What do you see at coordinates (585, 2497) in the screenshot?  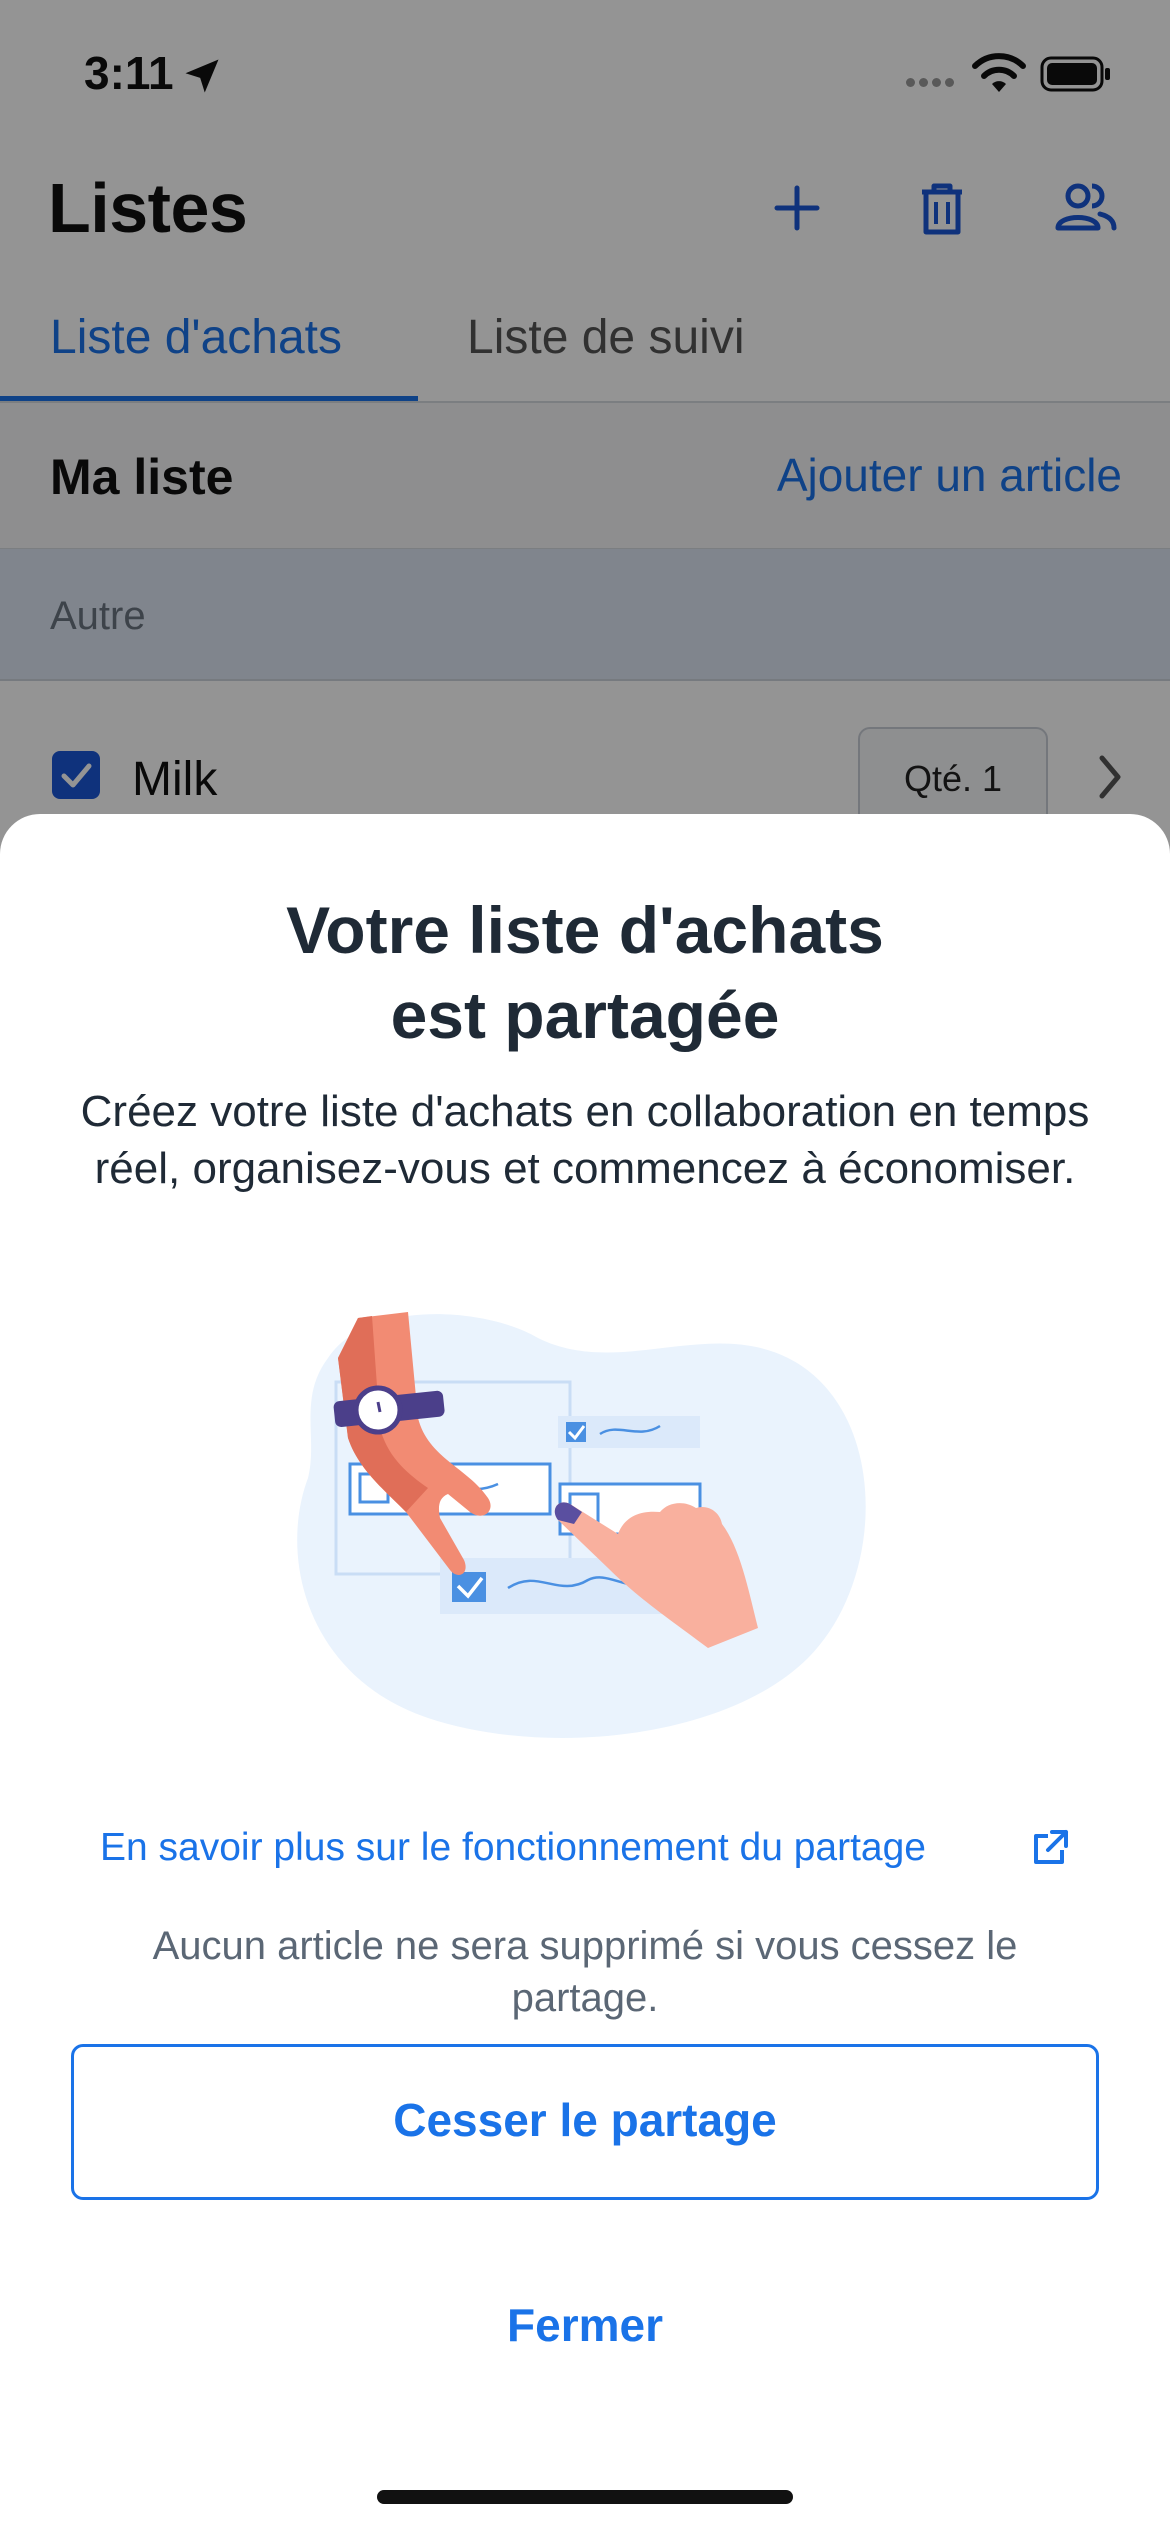 I see `home-indicator` at bounding box center [585, 2497].